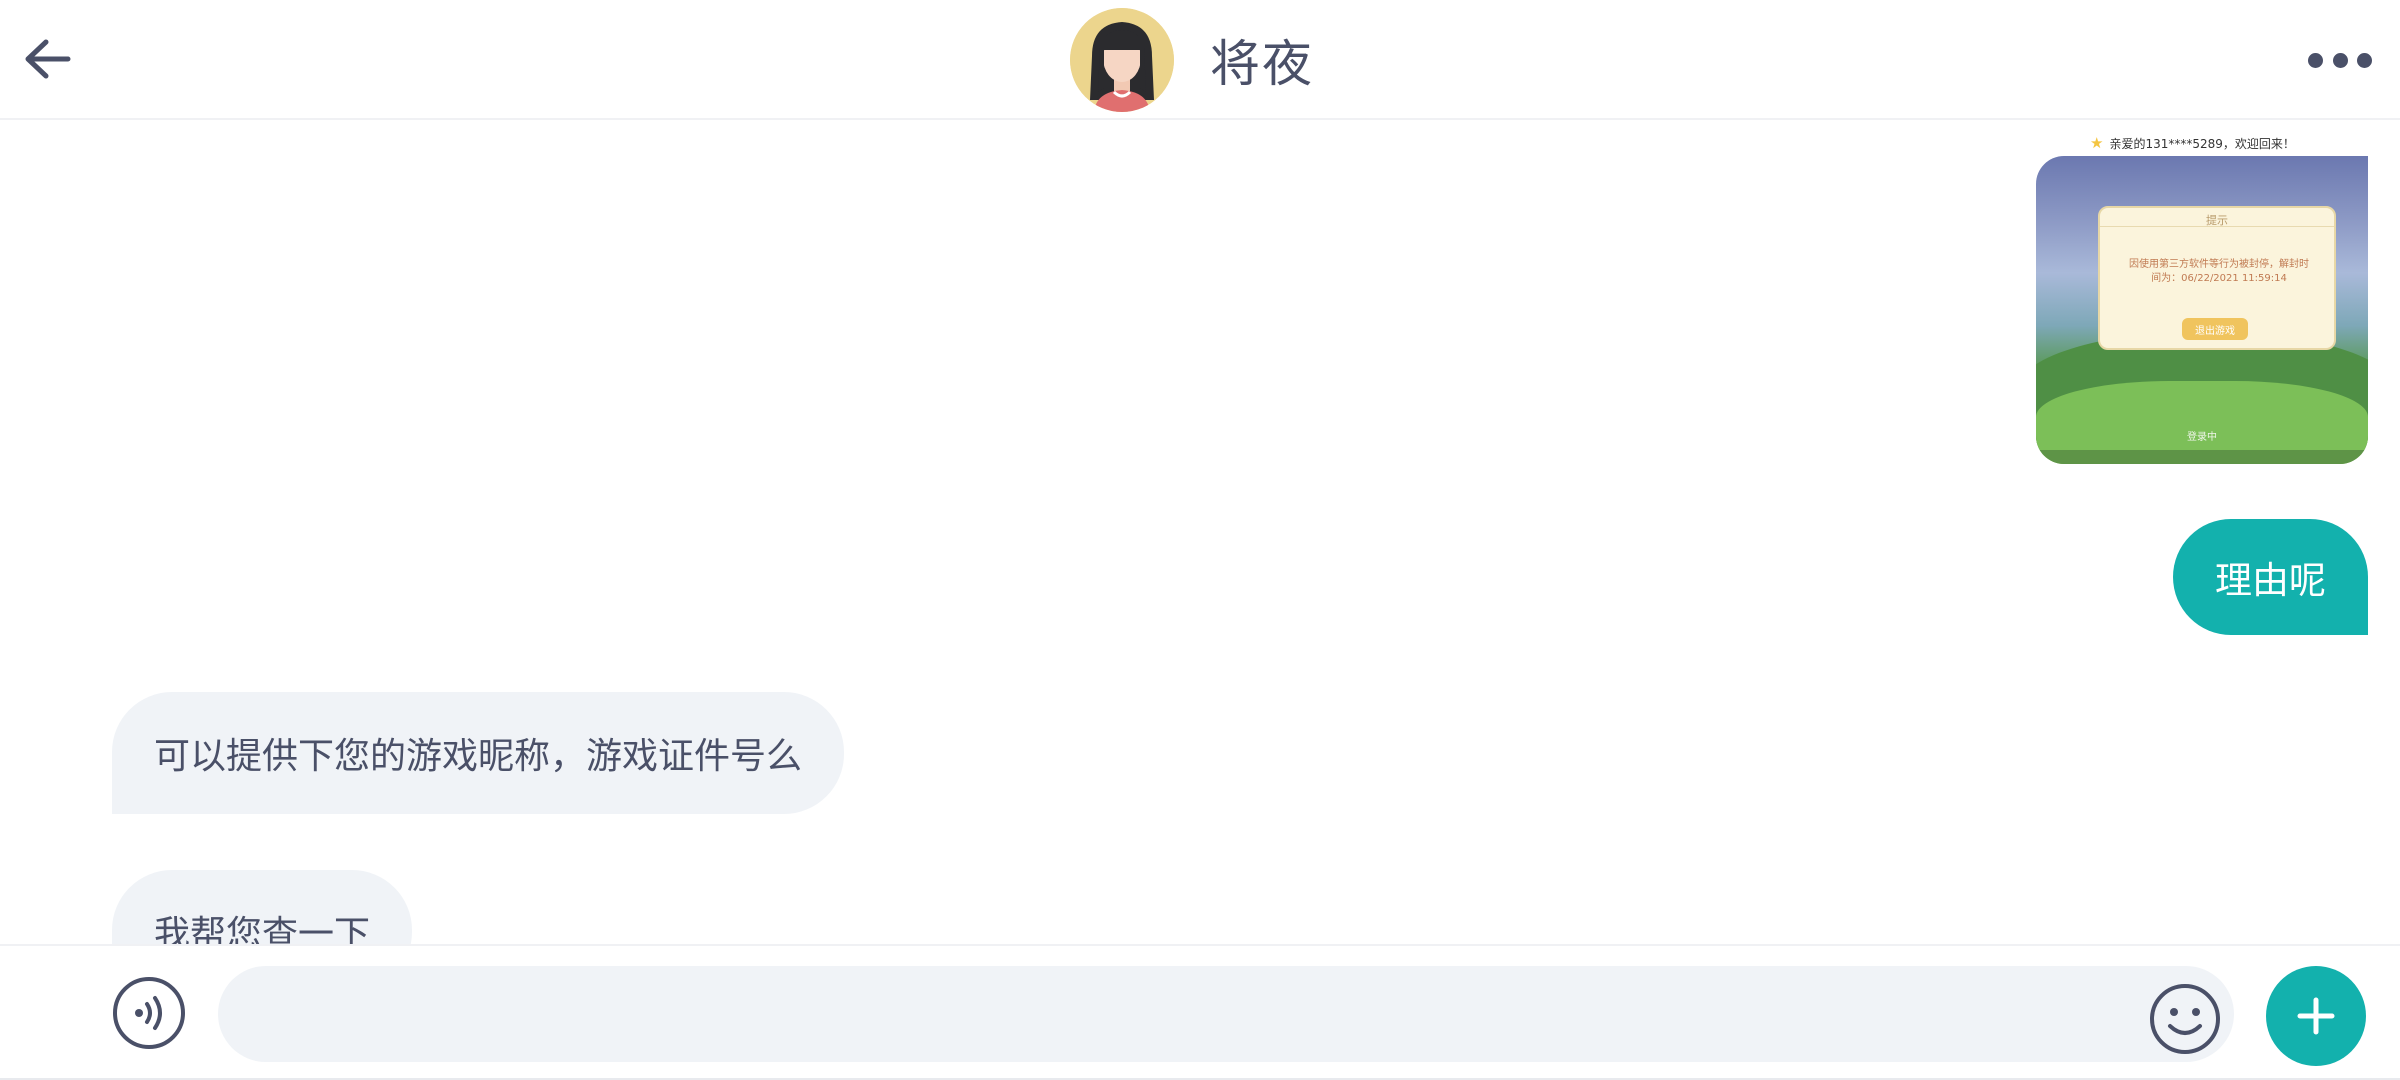  Describe the element at coordinates (1226, 1014) in the screenshot. I see `message-input` at that location.